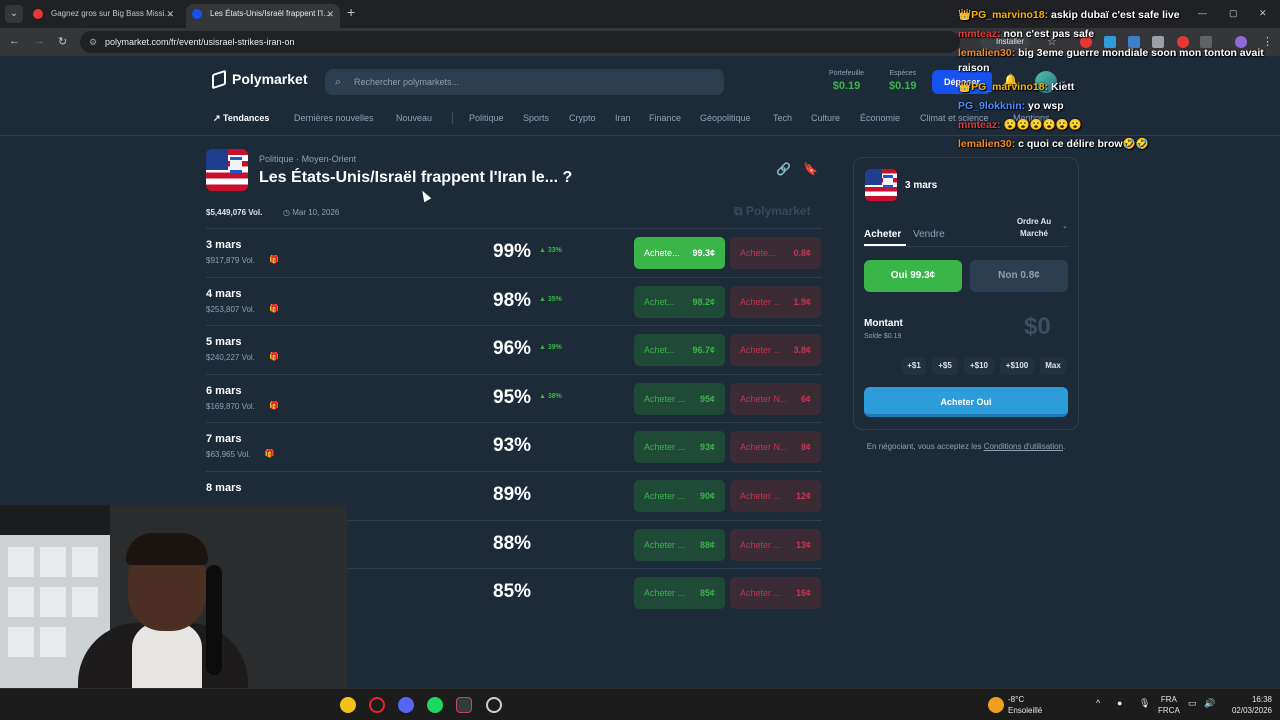 Image resolution: width=1280 pixels, height=720 pixels. I want to click on buy-yes-button: Acheter ... 88¢, so click(679, 544).